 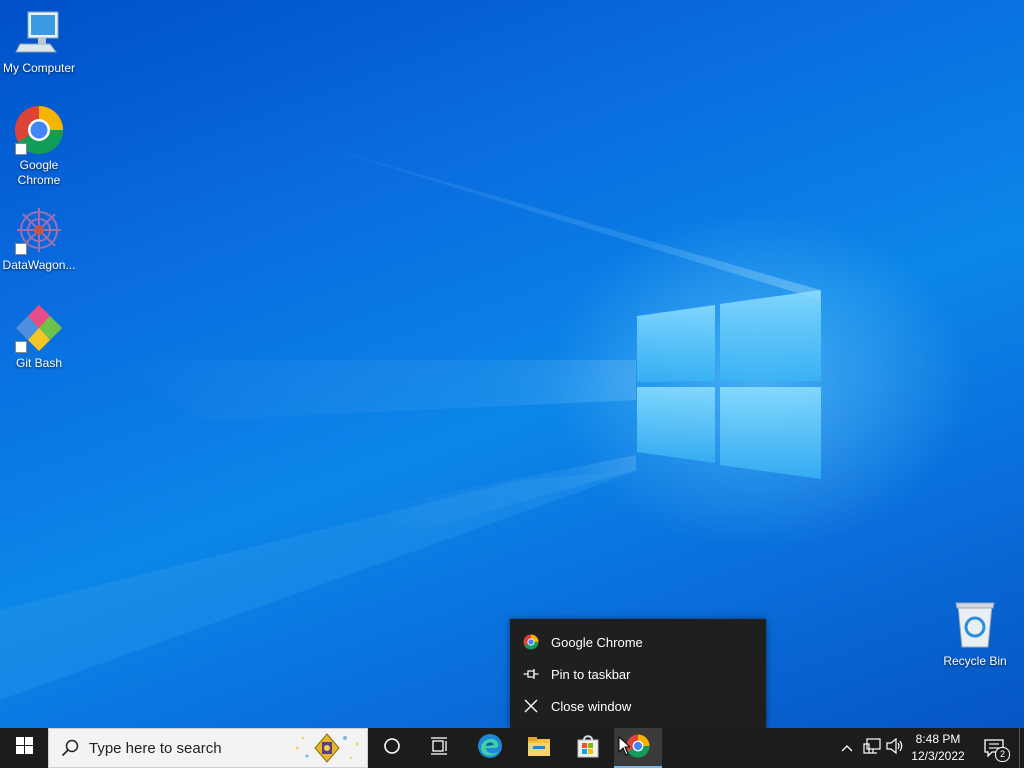 I want to click on show-desktop-button, so click(x=1021, y=748).